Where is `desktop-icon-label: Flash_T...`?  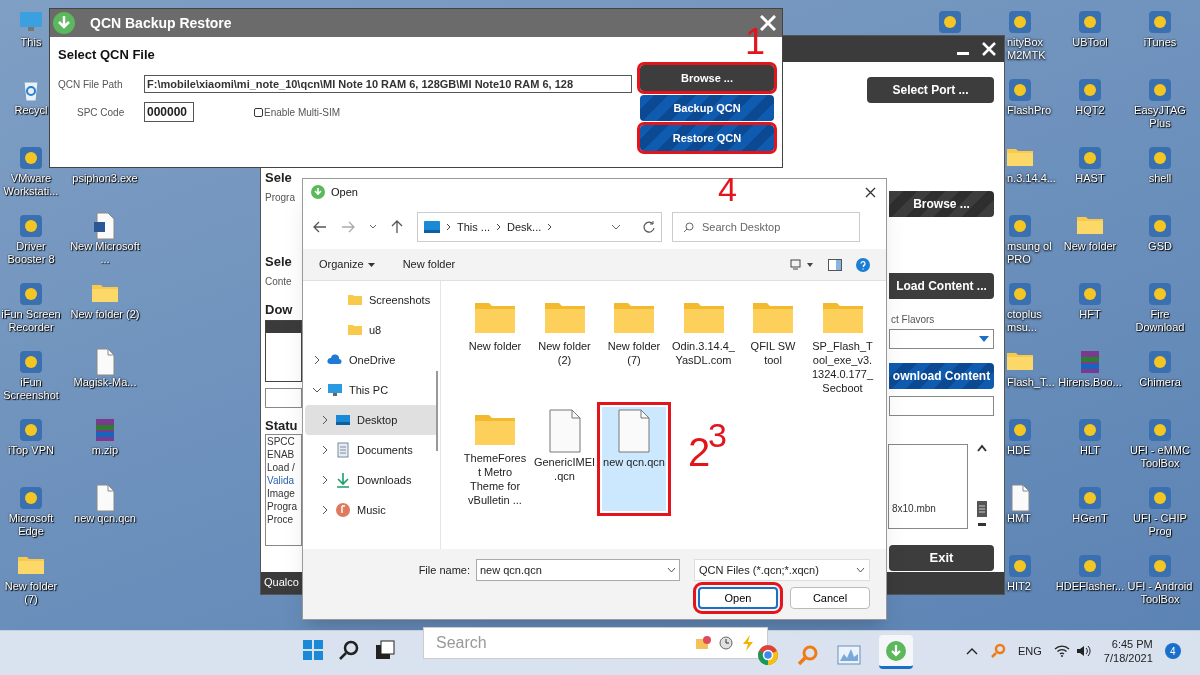 desktop-icon-label: Flash_T... is located at coordinates (1031, 382).